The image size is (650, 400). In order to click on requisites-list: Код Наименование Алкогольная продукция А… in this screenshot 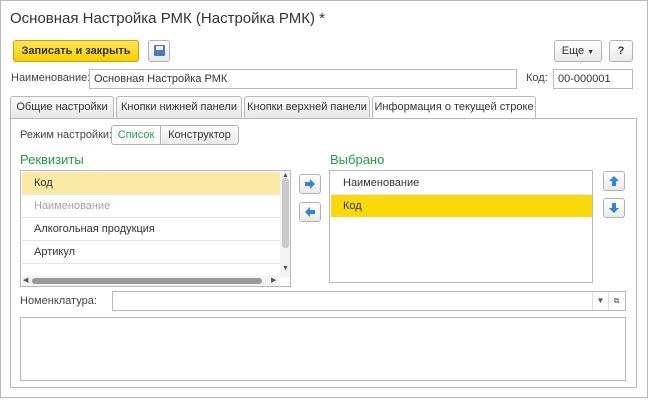, I will do `click(155, 228)`.